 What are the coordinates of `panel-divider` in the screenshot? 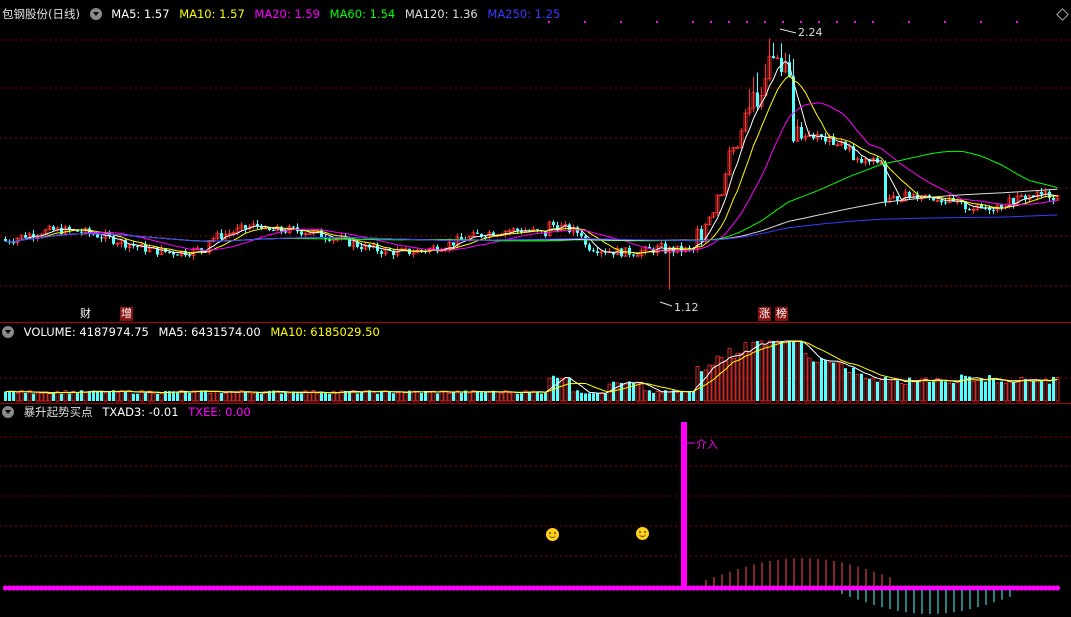 It's located at (535, 322).